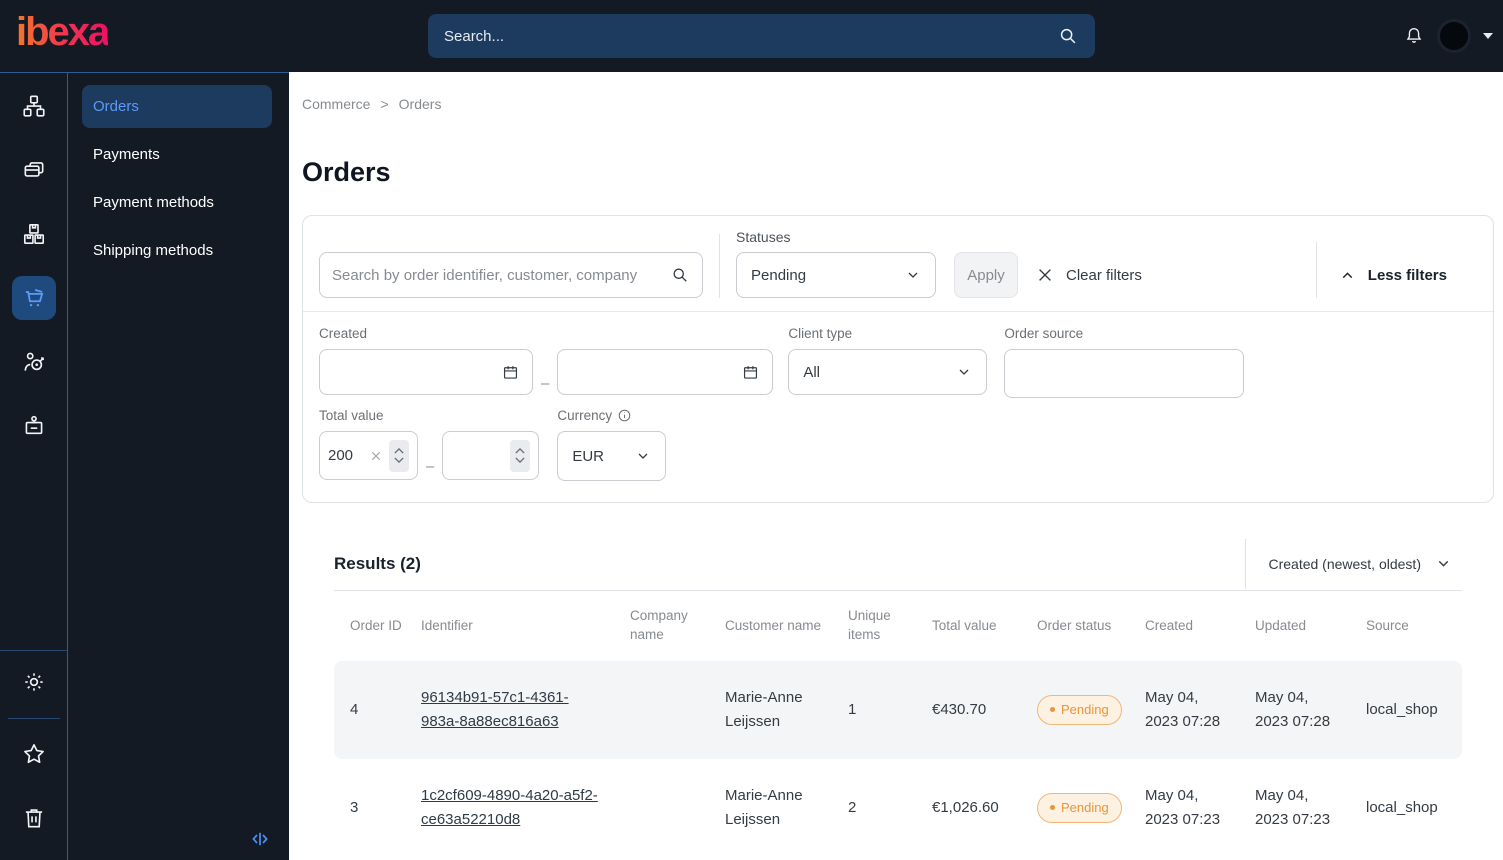 This screenshot has height=860, width=1503. What do you see at coordinates (416, 372) in the screenshot?
I see `created-from-input` at bounding box center [416, 372].